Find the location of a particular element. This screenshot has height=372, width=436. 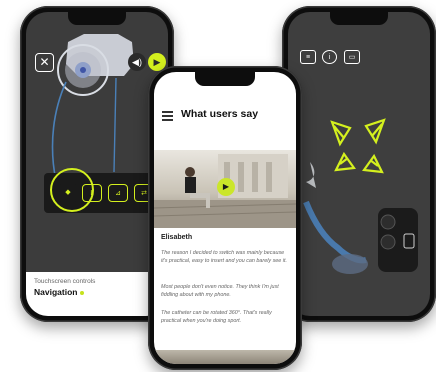

next-photo-preview is located at coordinates (225, 357).